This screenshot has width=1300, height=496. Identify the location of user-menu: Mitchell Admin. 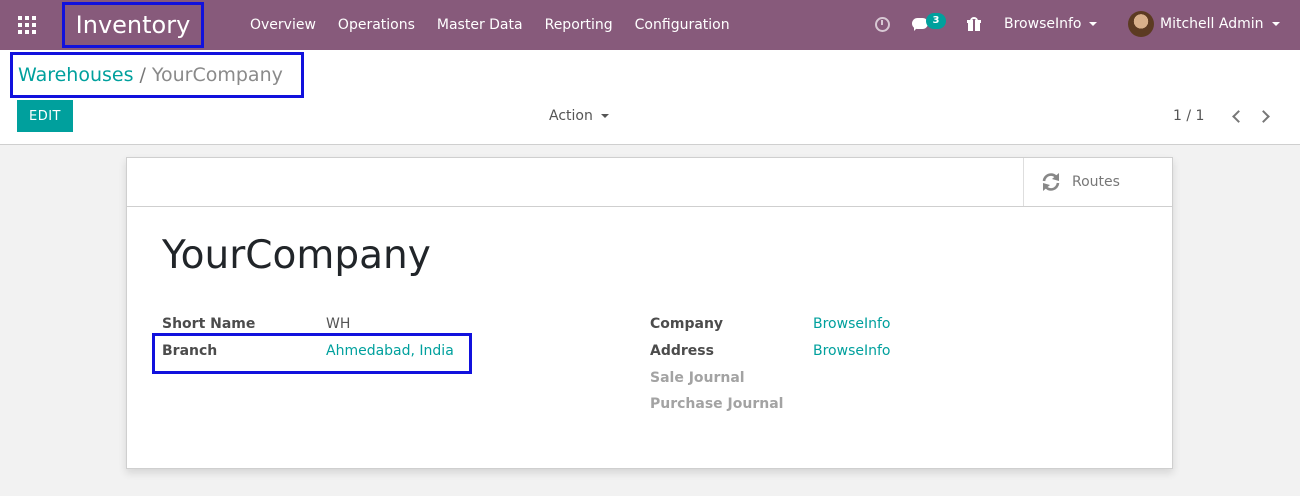
(1220, 24).